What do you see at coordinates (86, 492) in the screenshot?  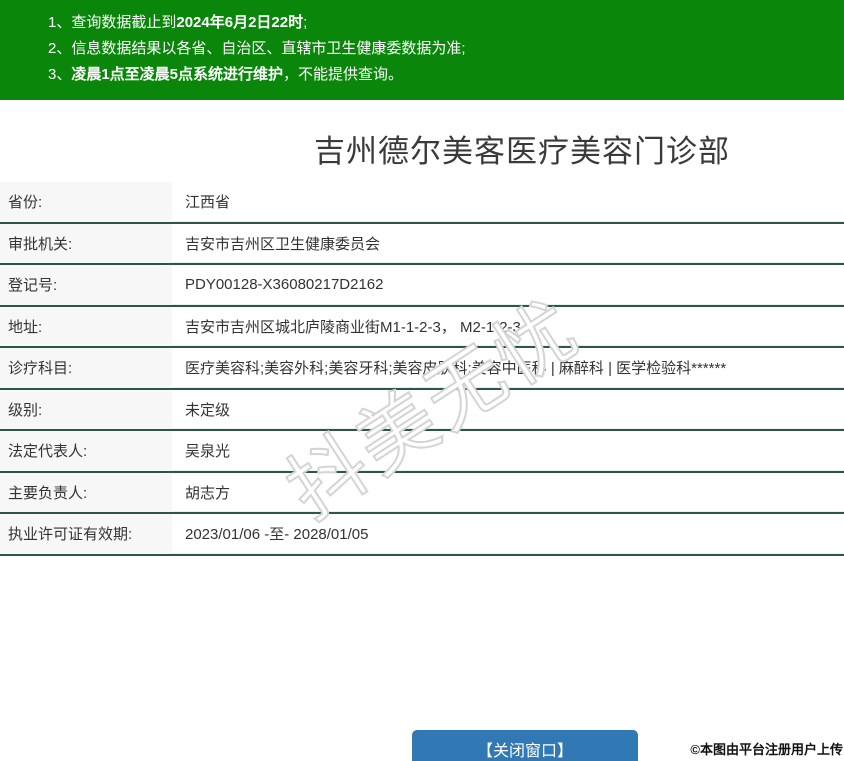 I see `row-label: 主要负责人:` at bounding box center [86, 492].